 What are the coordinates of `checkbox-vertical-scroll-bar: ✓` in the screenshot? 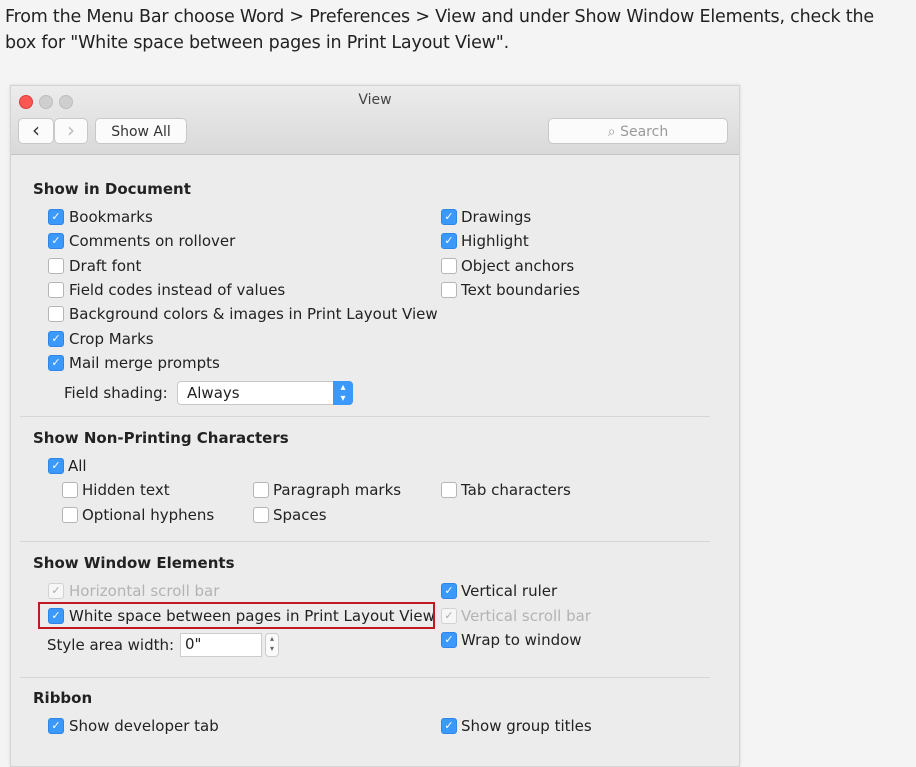 It's located at (449, 616).